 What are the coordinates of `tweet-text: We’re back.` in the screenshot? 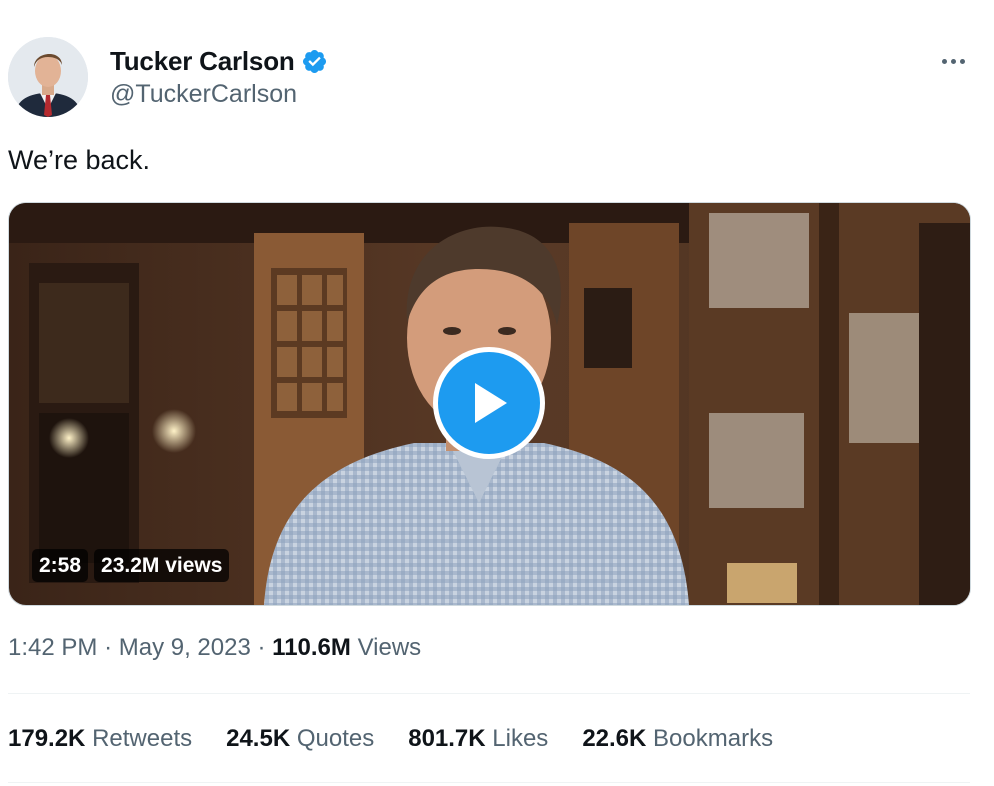 It's located at (79, 160).